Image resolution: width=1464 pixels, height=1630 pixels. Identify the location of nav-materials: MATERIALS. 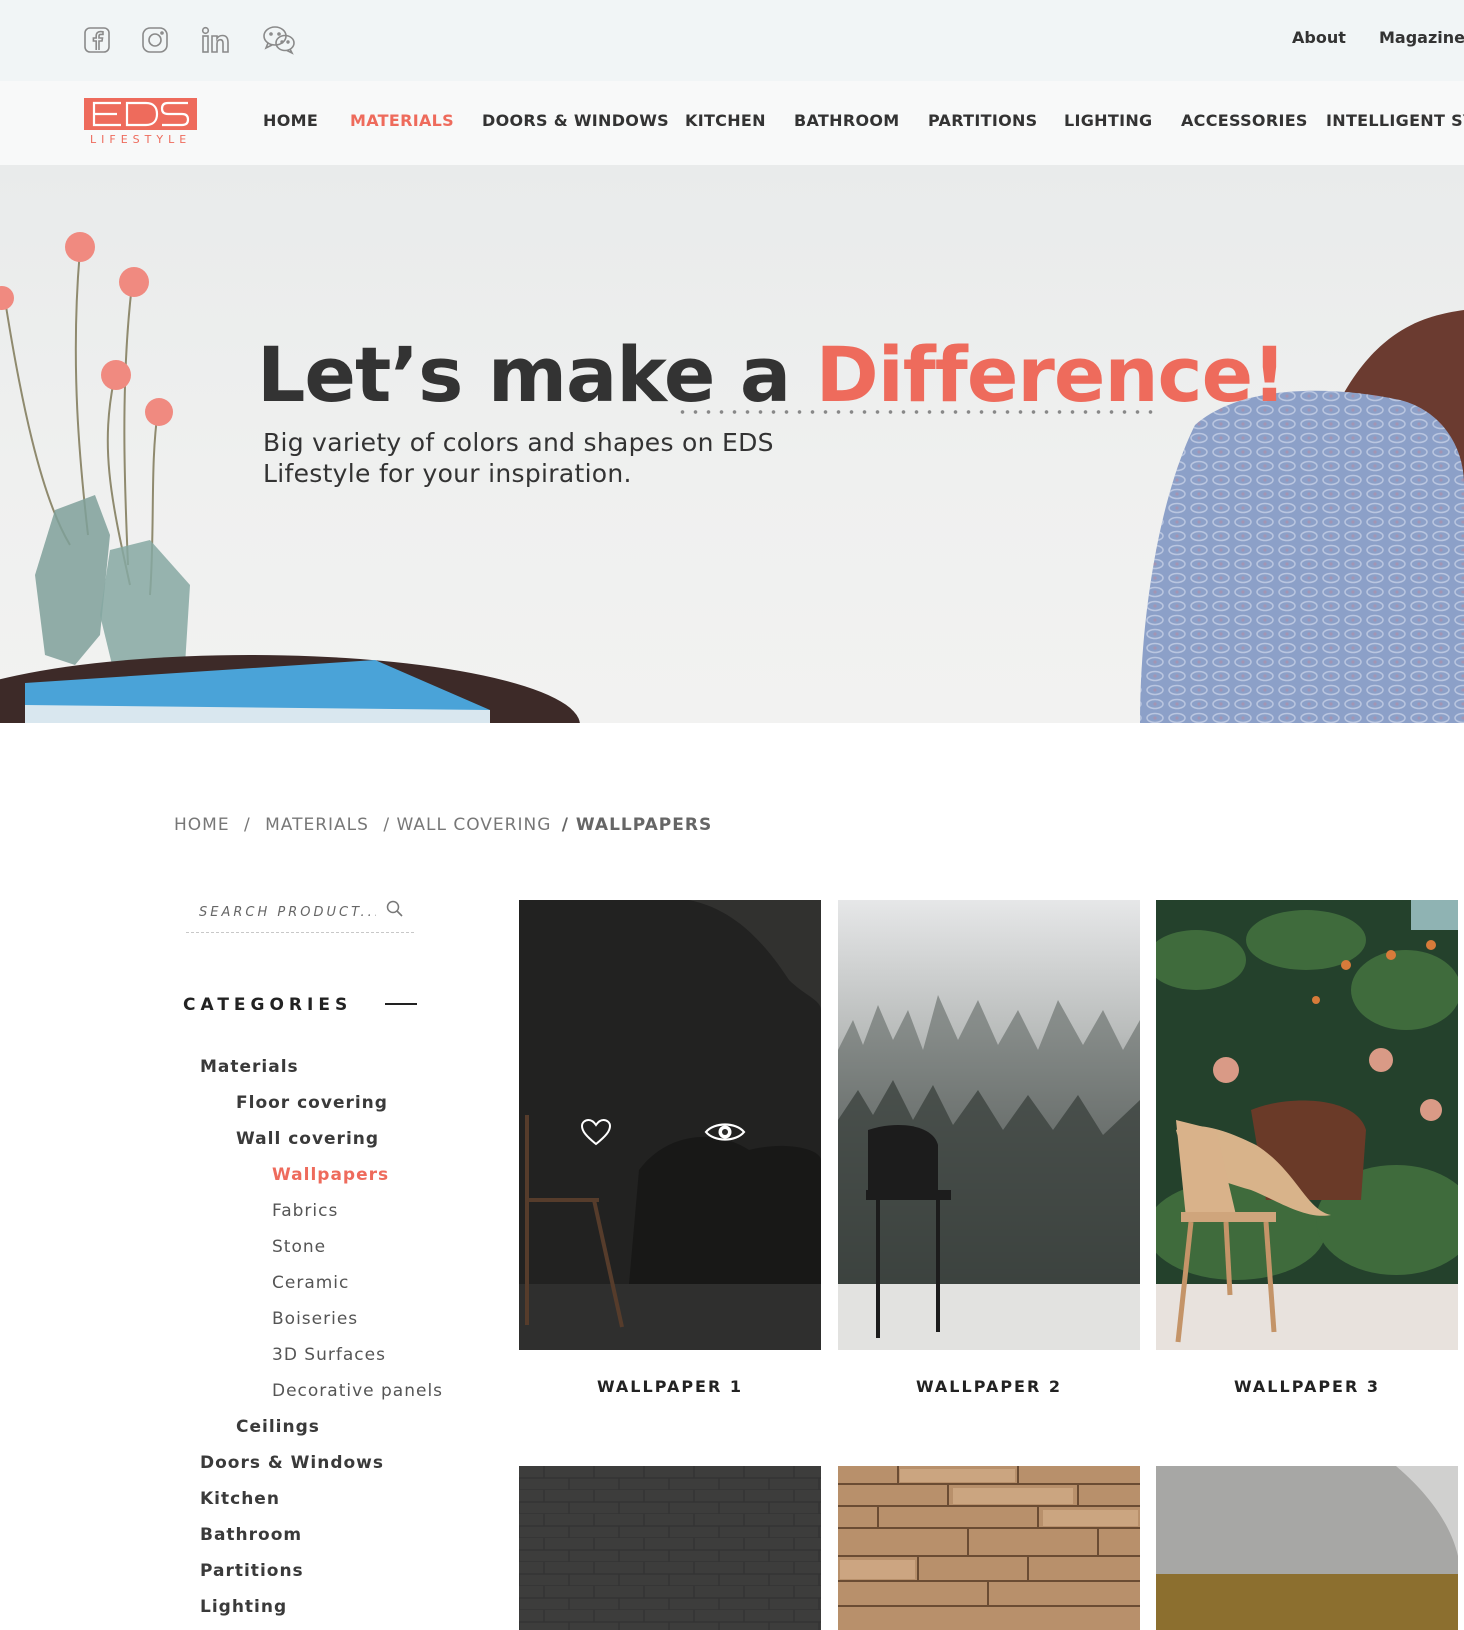
(402, 120).